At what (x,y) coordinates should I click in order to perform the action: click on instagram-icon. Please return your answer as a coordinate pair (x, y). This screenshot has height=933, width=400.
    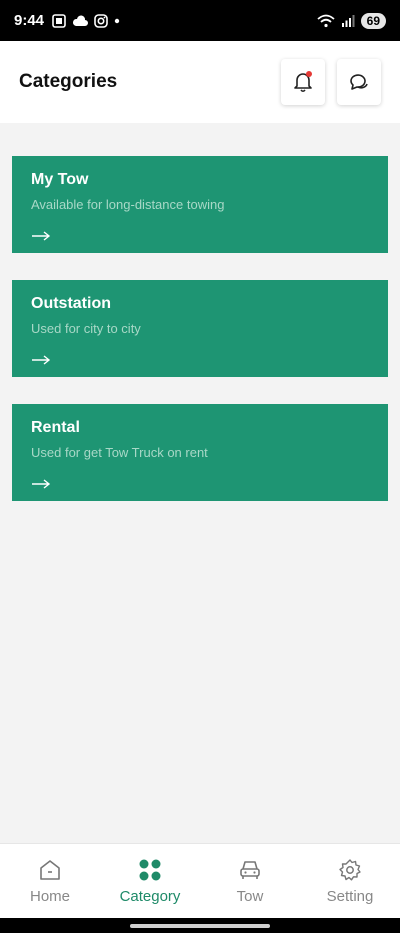
    Looking at the image, I should click on (101, 20).